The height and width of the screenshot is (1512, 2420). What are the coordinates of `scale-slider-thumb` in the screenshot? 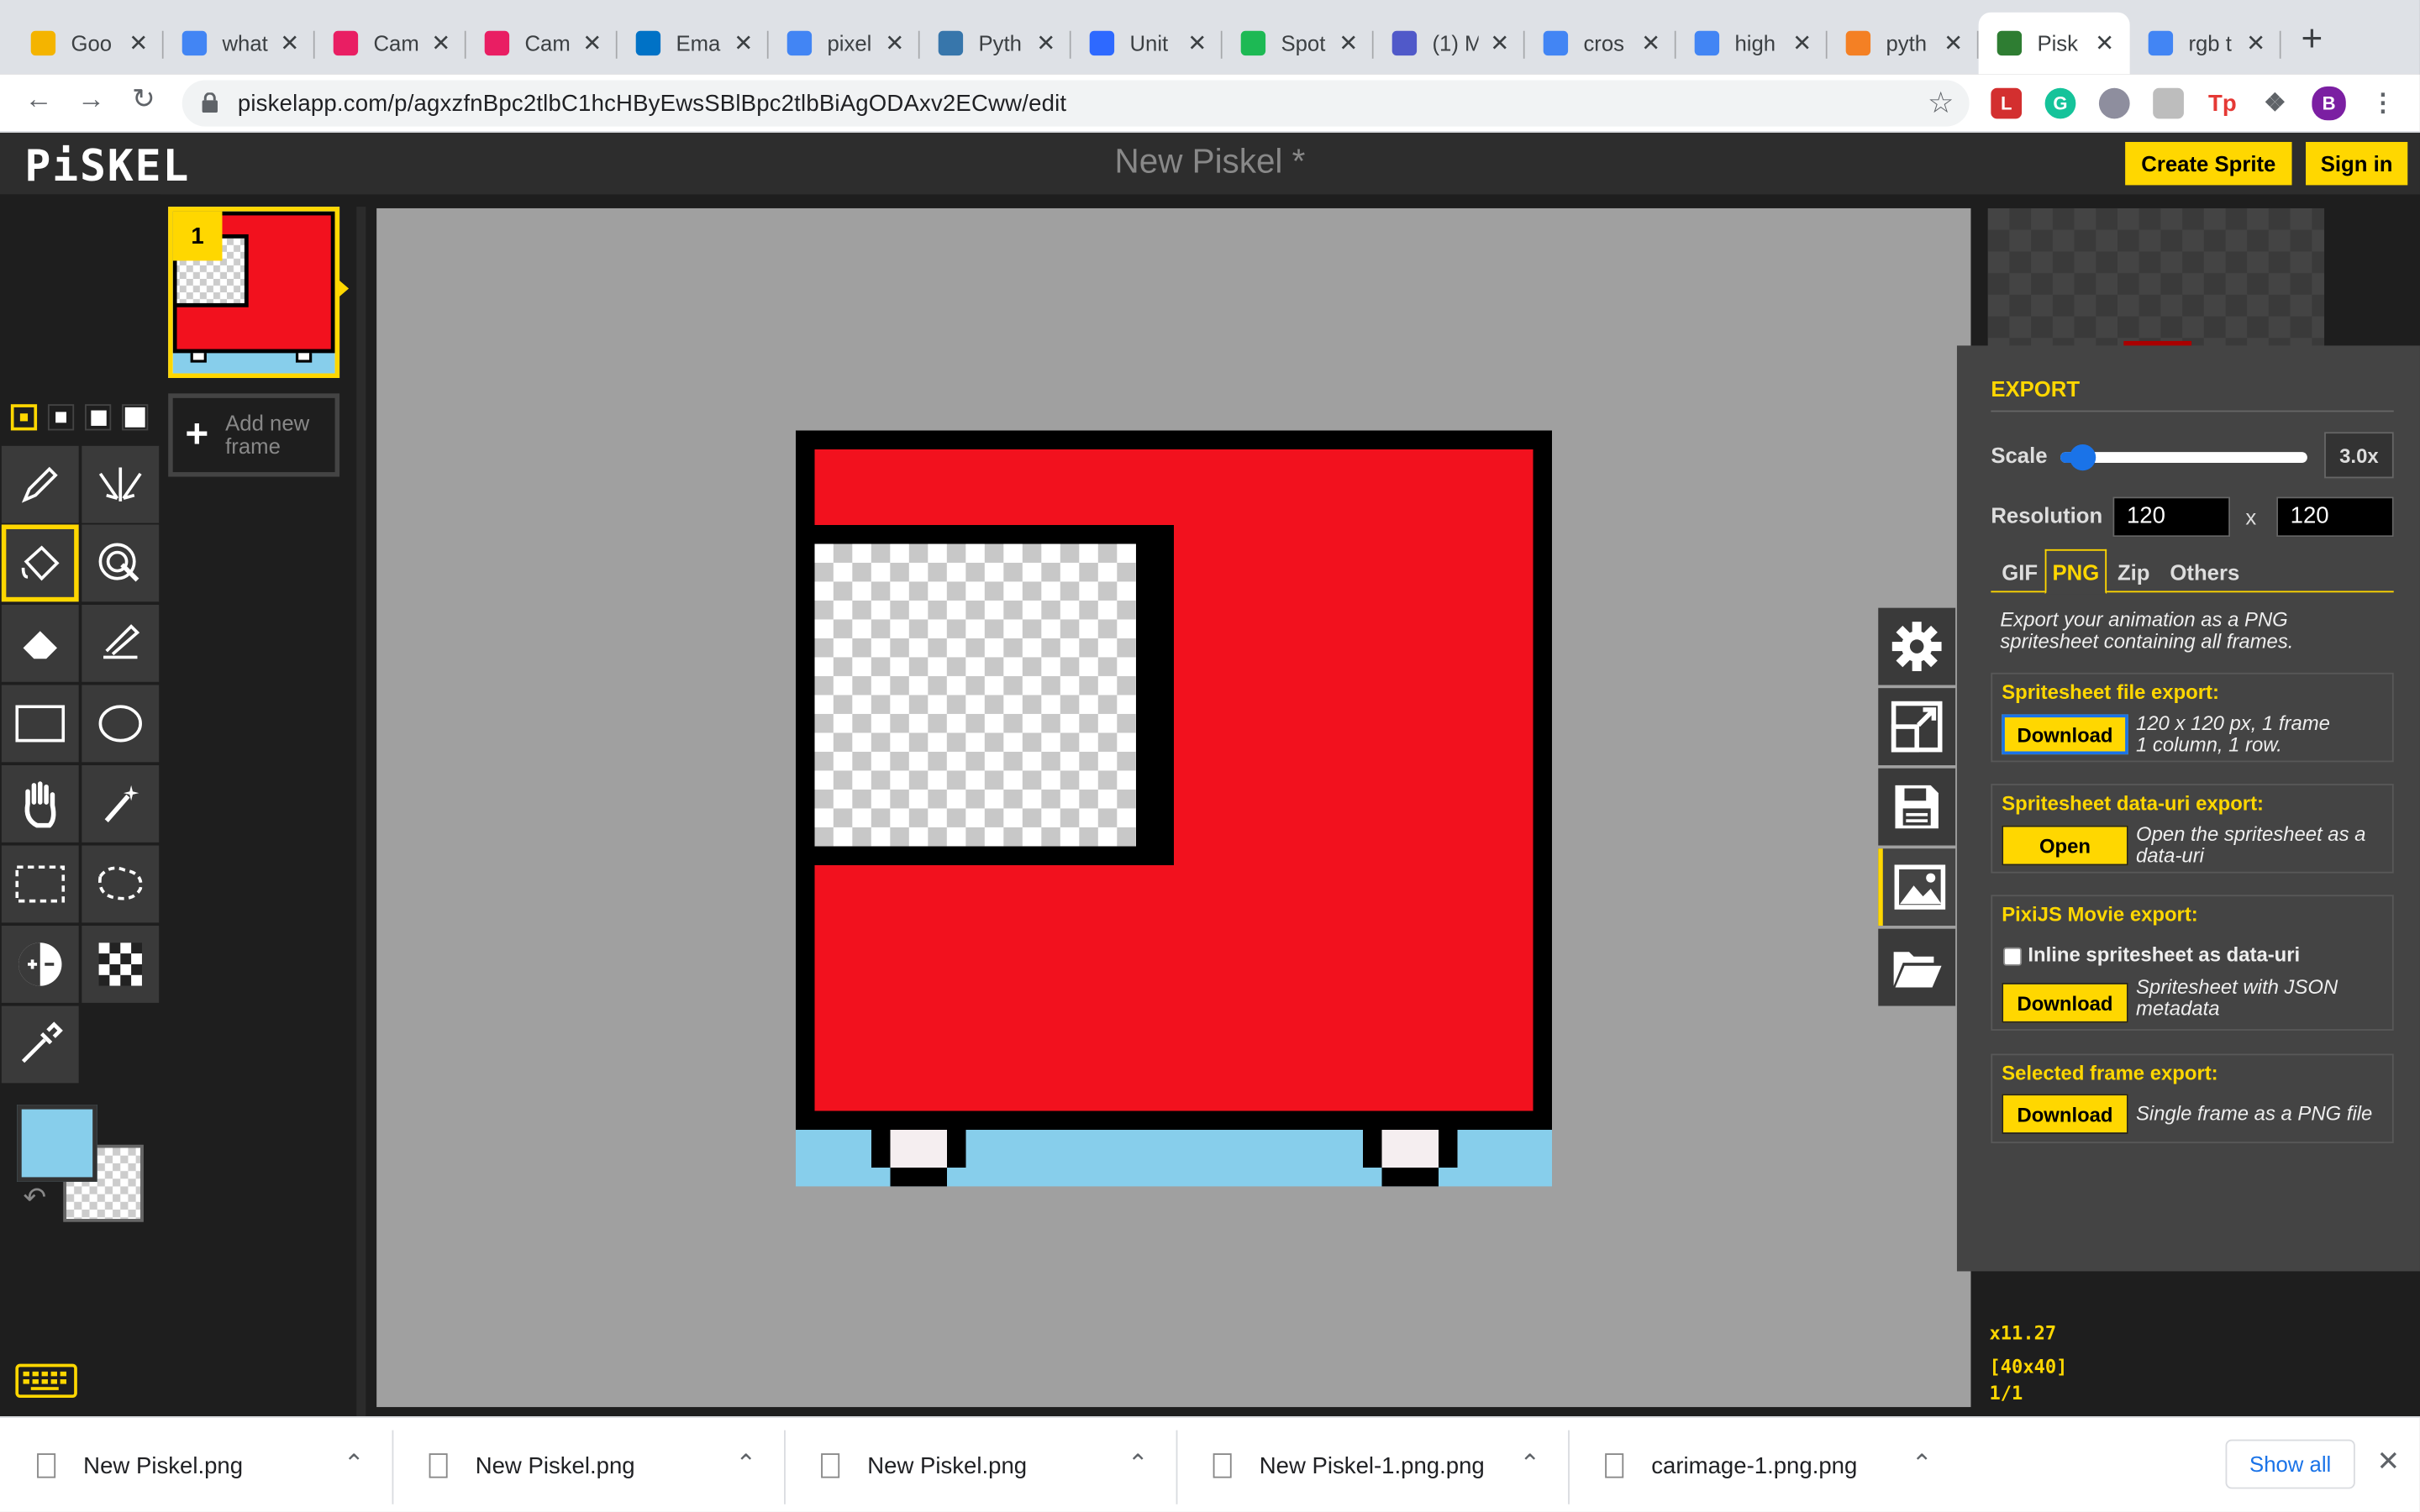 It's located at (2083, 457).